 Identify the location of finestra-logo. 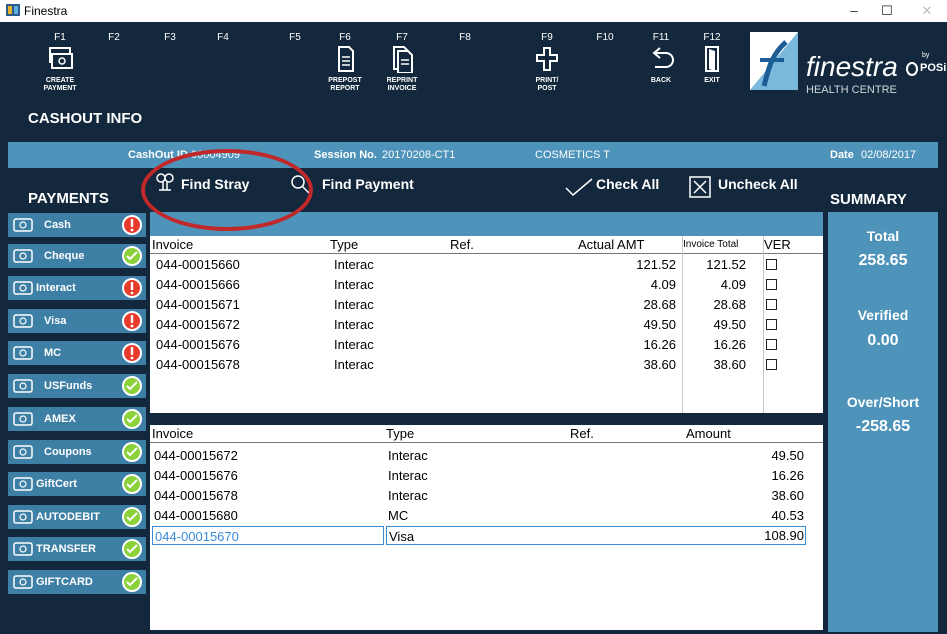
(774, 61).